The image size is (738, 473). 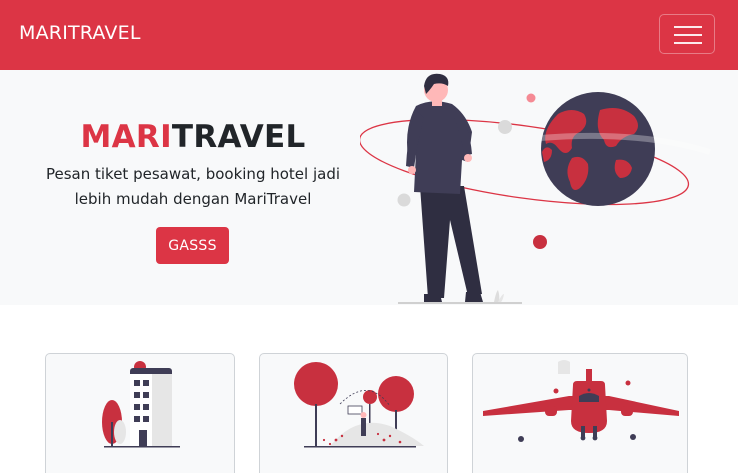 I want to click on navbar: MARITRAVEL, so click(x=369, y=35).